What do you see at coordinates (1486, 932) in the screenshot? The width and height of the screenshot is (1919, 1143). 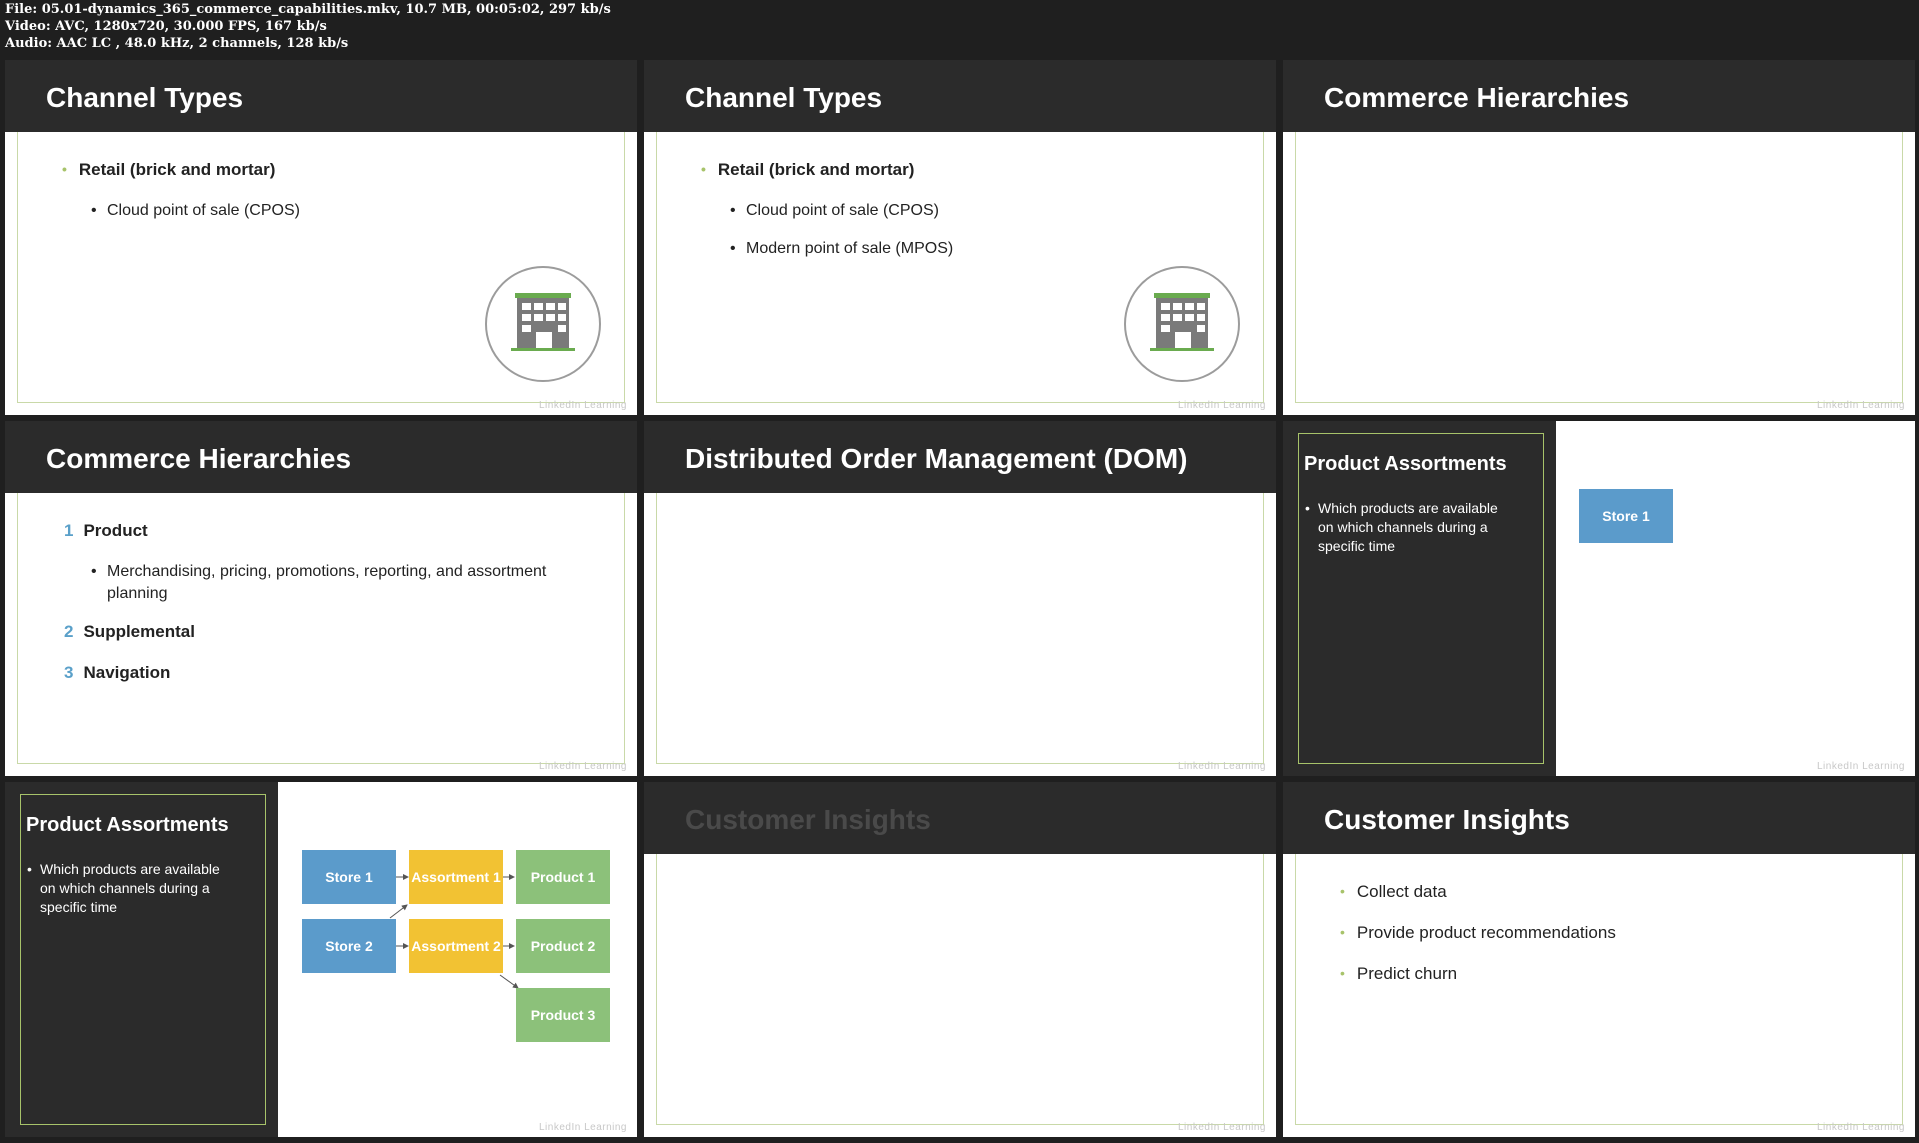 I see `bullet-text: Provide product recommendations` at bounding box center [1486, 932].